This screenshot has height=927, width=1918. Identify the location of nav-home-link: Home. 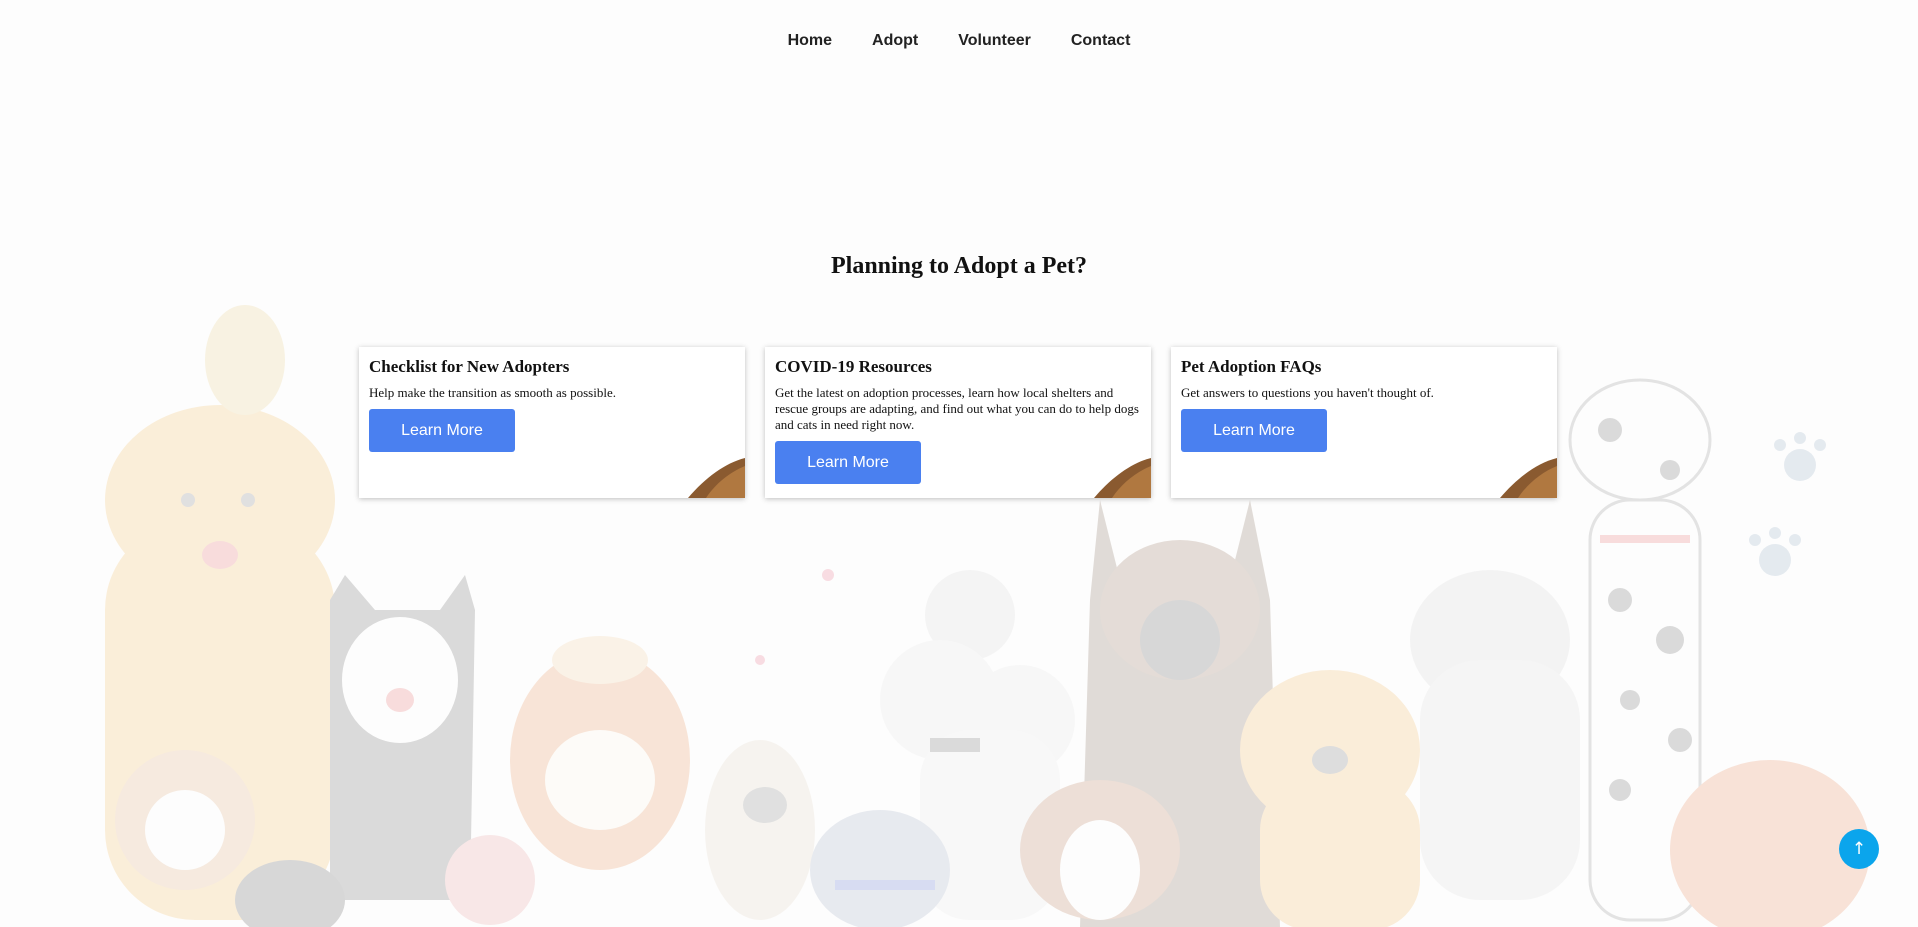
(810, 41).